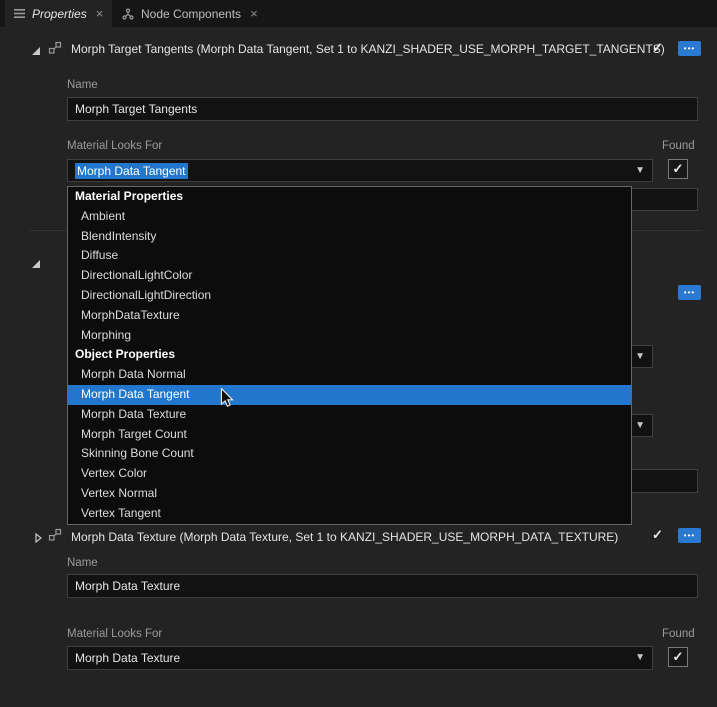 This screenshot has height=707, width=717. Describe the element at coordinates (382, 109) in the screenshot. I see `name-input: Morph Target Tangents` at that location.